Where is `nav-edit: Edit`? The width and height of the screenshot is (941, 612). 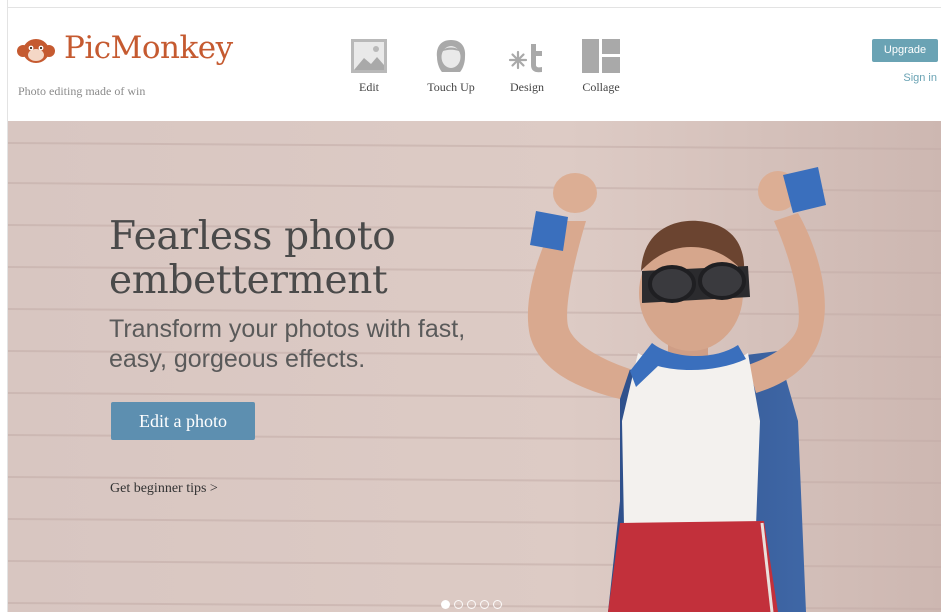
nav-edit: Edit is located at coordinates (369, 66).